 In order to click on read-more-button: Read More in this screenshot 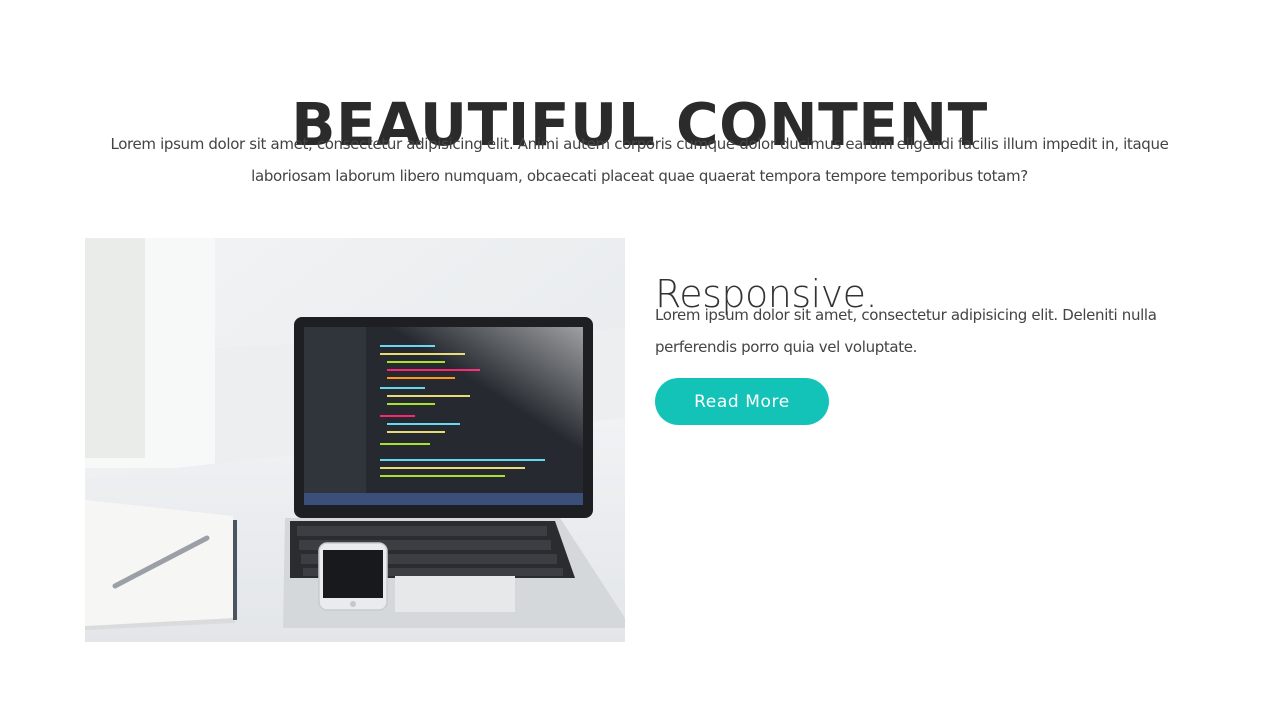, I will do `click(742, 401)`.